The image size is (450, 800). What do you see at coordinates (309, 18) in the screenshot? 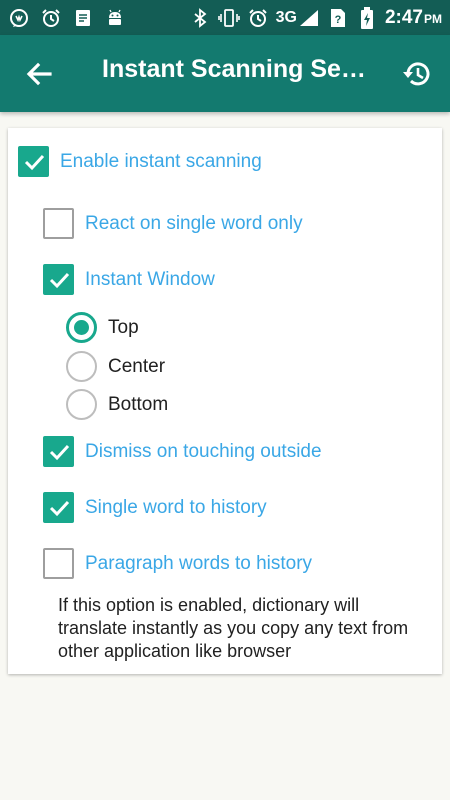
I see `signal-icon` at bounding box center [309, 18].